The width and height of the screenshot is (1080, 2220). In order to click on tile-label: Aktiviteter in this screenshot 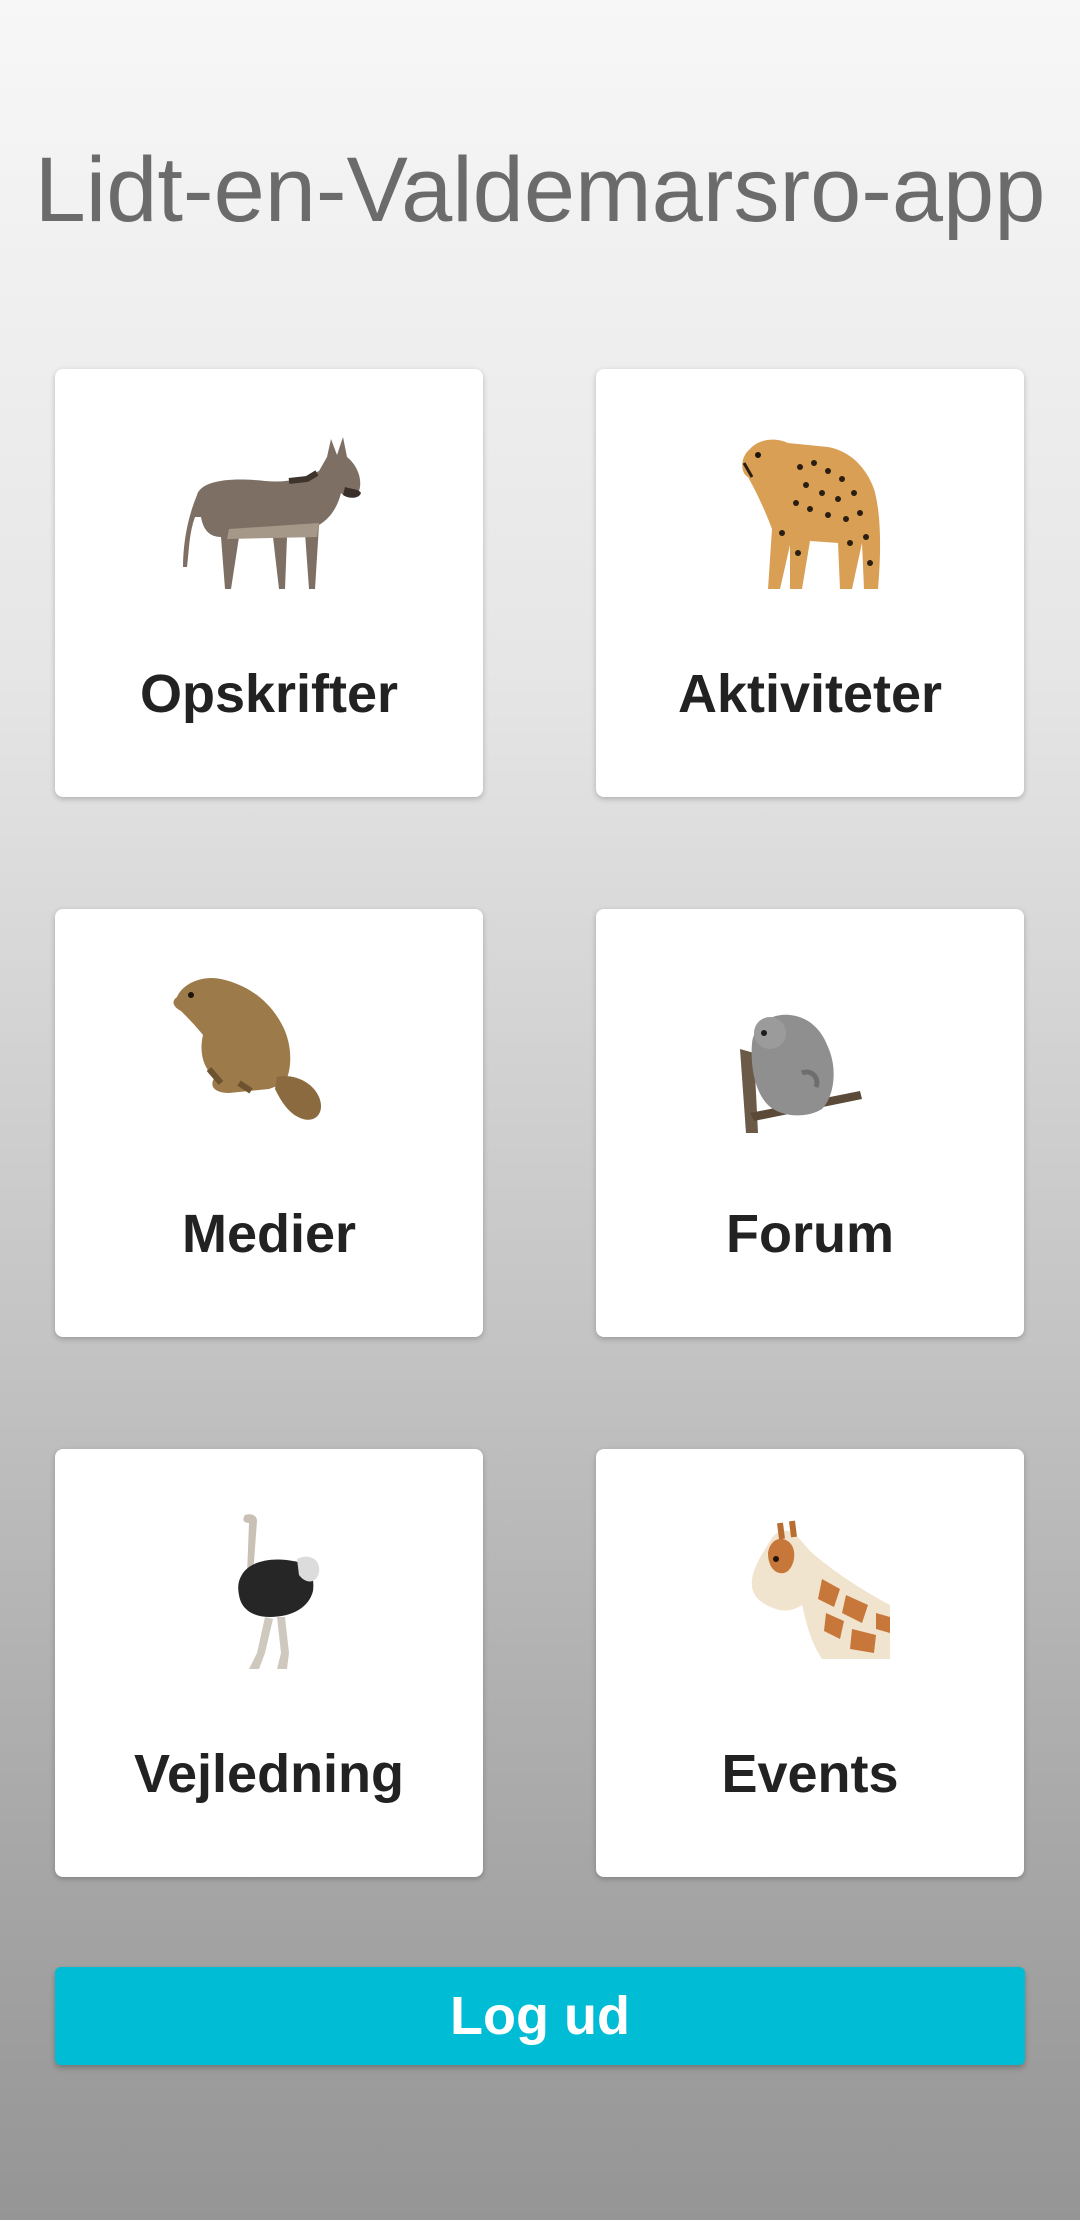, I will do `click(810, 694)`.